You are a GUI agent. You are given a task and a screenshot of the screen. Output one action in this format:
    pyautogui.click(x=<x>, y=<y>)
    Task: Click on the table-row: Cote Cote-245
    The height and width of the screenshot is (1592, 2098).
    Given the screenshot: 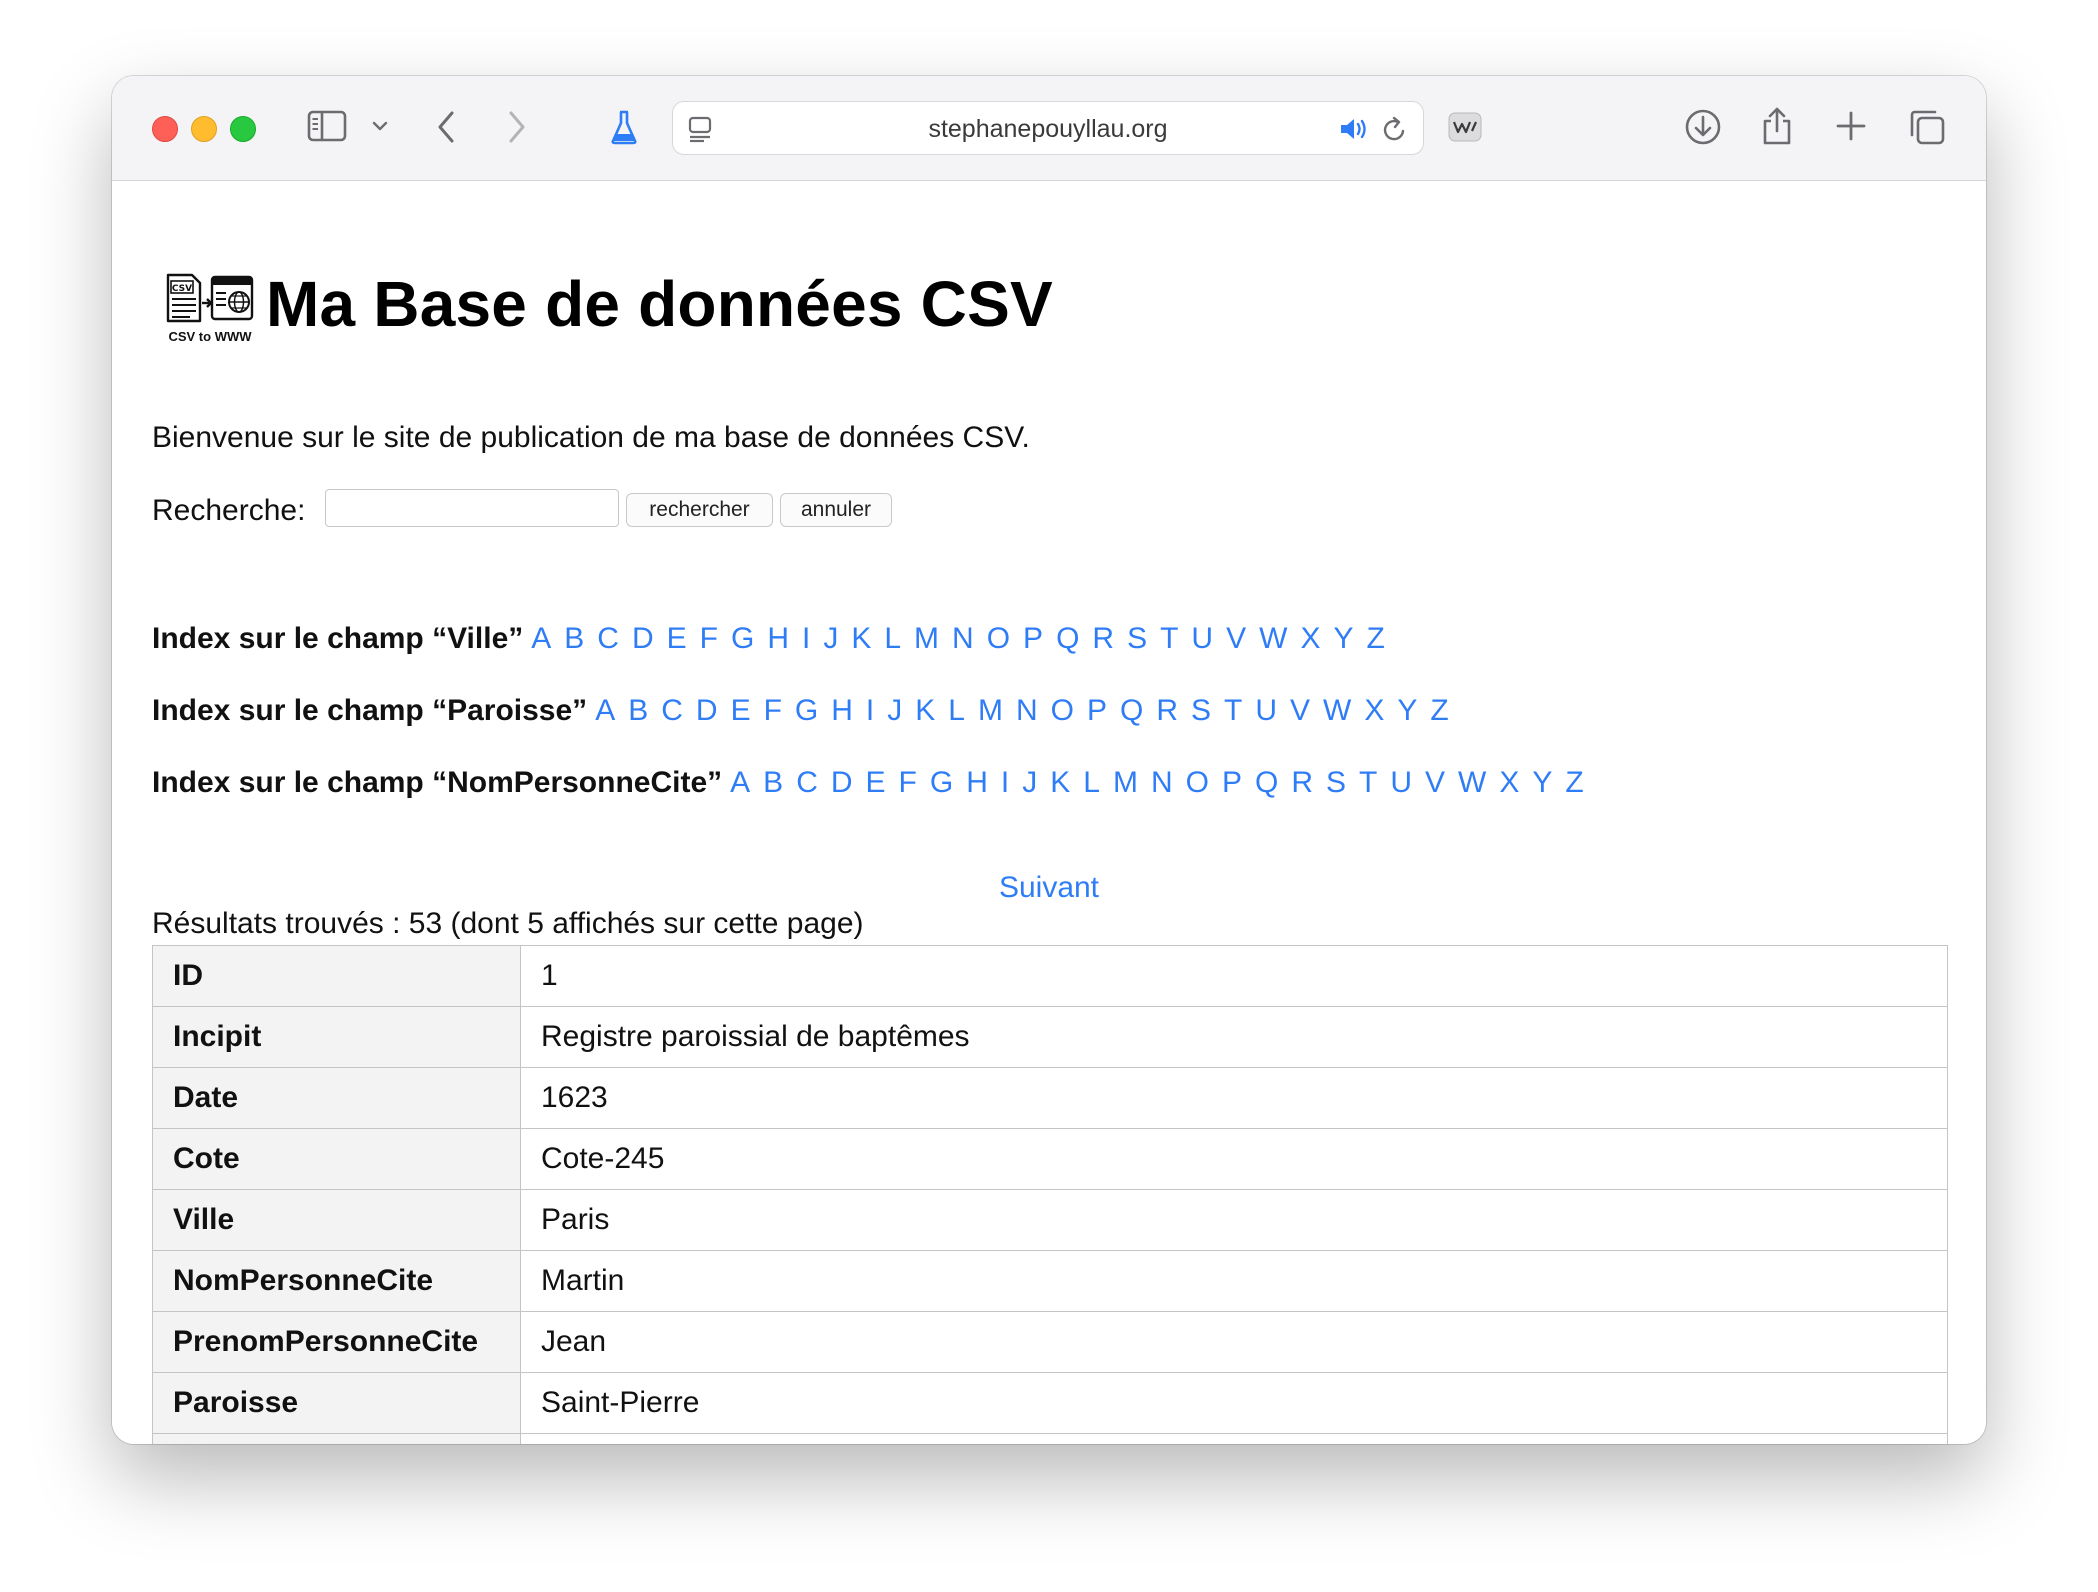 What is the action you would take?
    pyautogui.click(x=1050, y=1159)
    